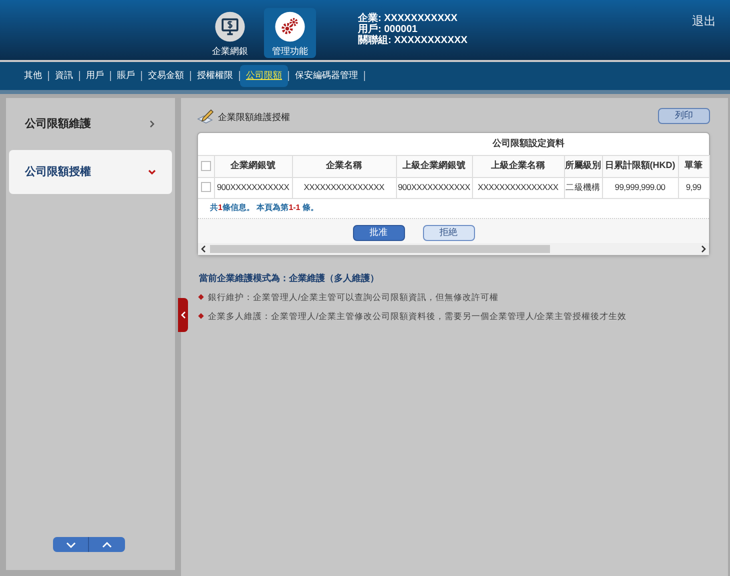 The image size is (730, 576). What do you see at coordinates (126, 76) in the screenshot?
I see `nav-tab: 賬戶` at bounding box center [126, 76].